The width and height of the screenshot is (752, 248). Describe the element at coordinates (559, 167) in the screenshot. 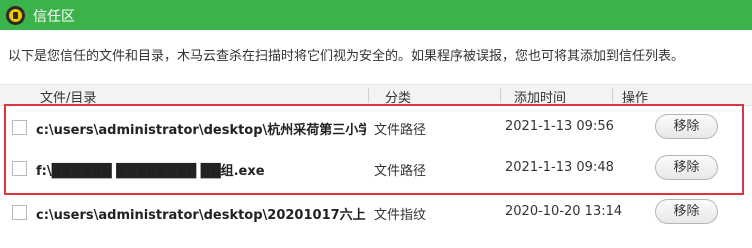

I see `row-time: 2021-1-13 09:48` at that location.